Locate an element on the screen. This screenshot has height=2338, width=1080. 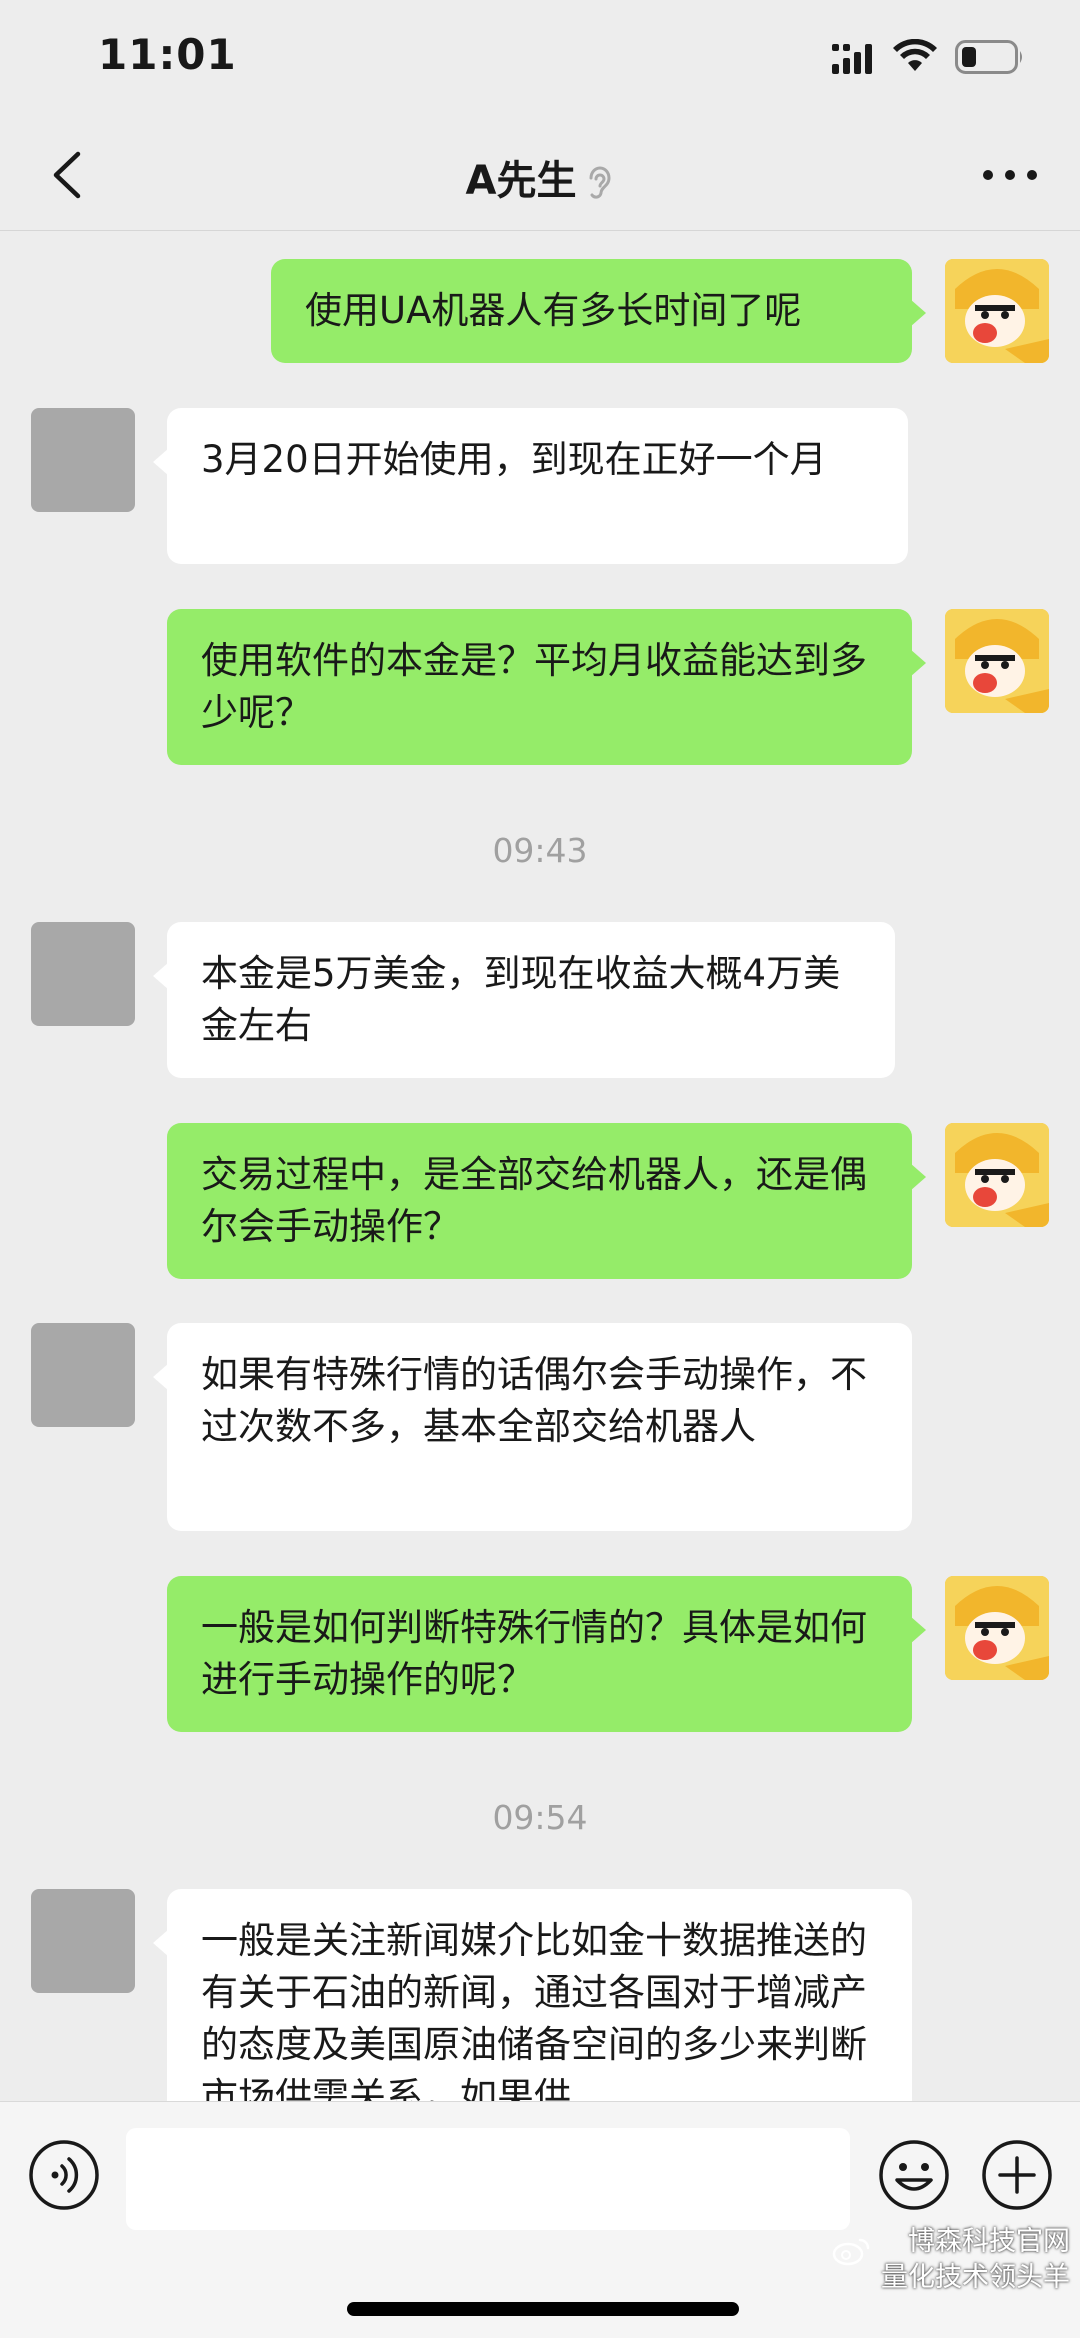
earpiece-mode-icon is located at coordinates (600, 182).